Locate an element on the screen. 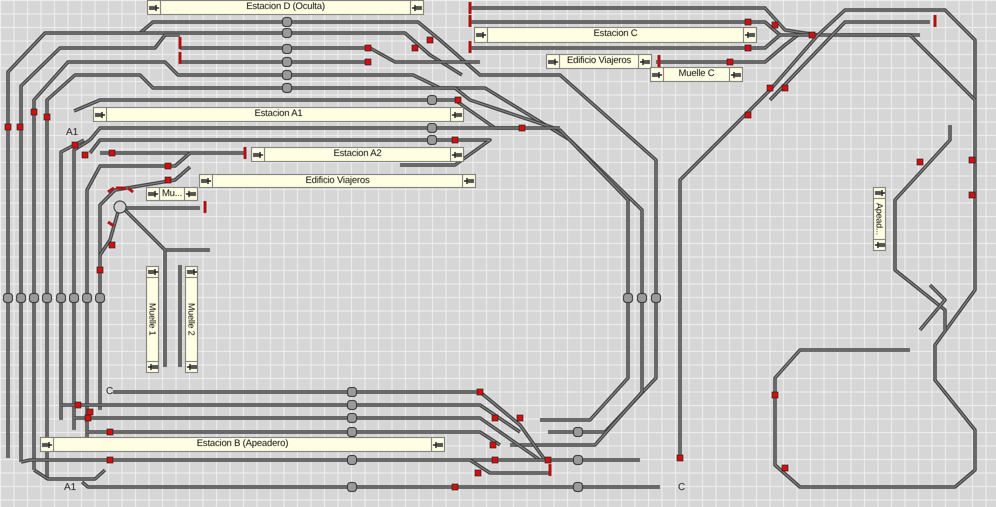 Image resolution: width=996 pixels, height=507 pixels. station-name: Estacion D (Oculta) is located at coordinates (285, 7).